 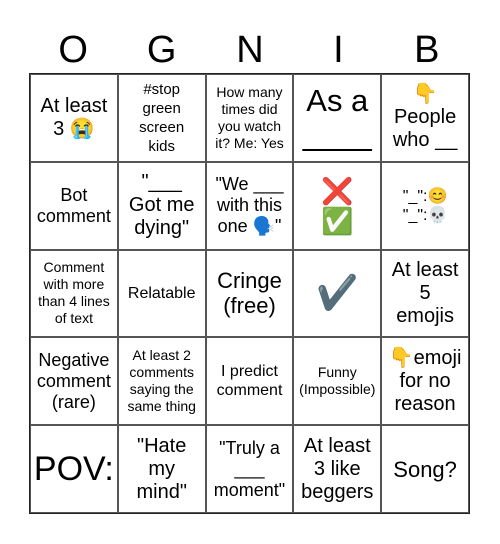 I want to click on bingo-cell-free: ✔️, so click(x=337, y=293).